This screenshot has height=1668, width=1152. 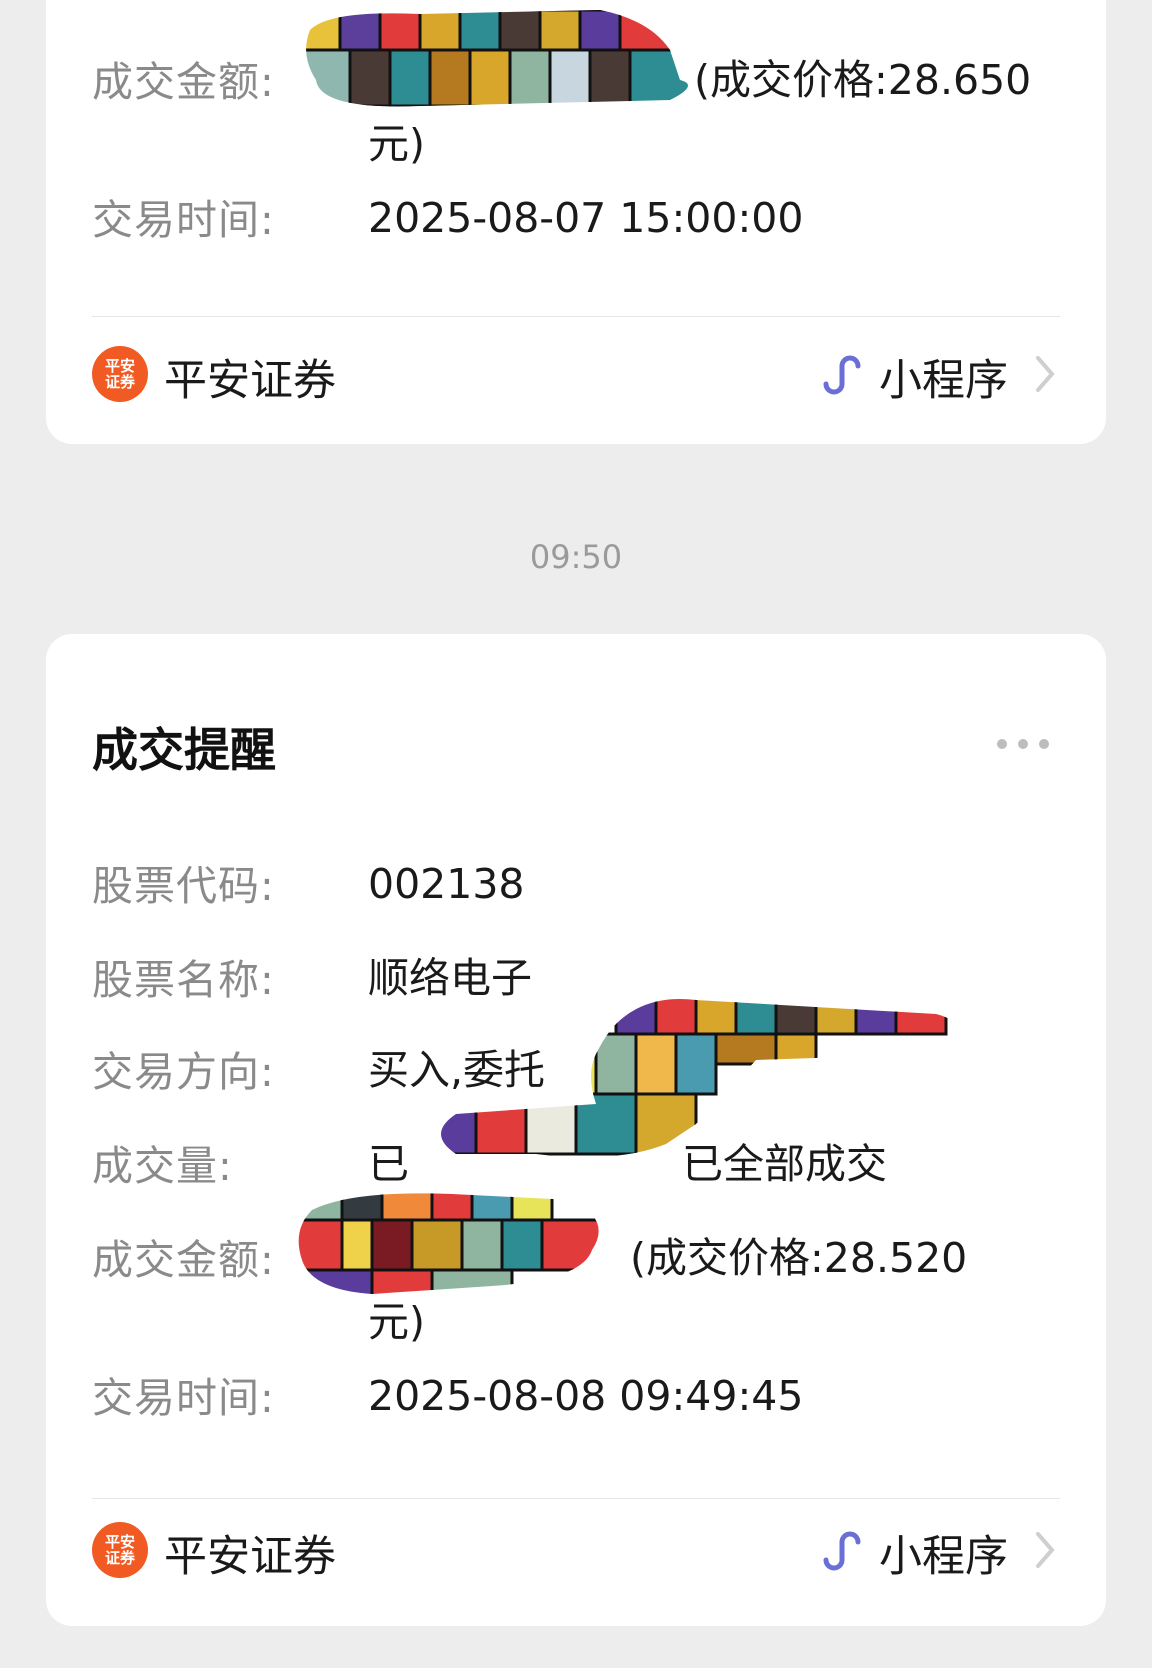 What do you see at coordinates (184, 750) in the screenshot?
I see `card-title: 成交提醒` at bounding box center [184, 750].